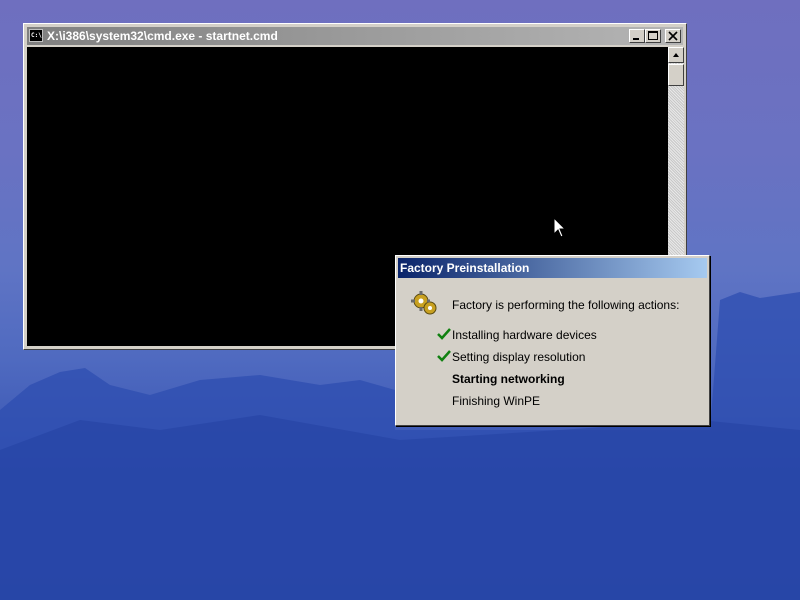  What do you see at coordinates (676, 75) in the screenshot?
I see `scroll-thumb` at bounding box center [676, 75].